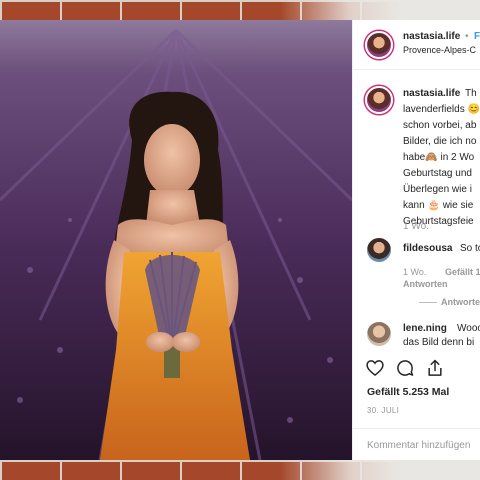  Describe the element at coordinates (428, 302) in the screenshot. I see `replies-divider` at that location.